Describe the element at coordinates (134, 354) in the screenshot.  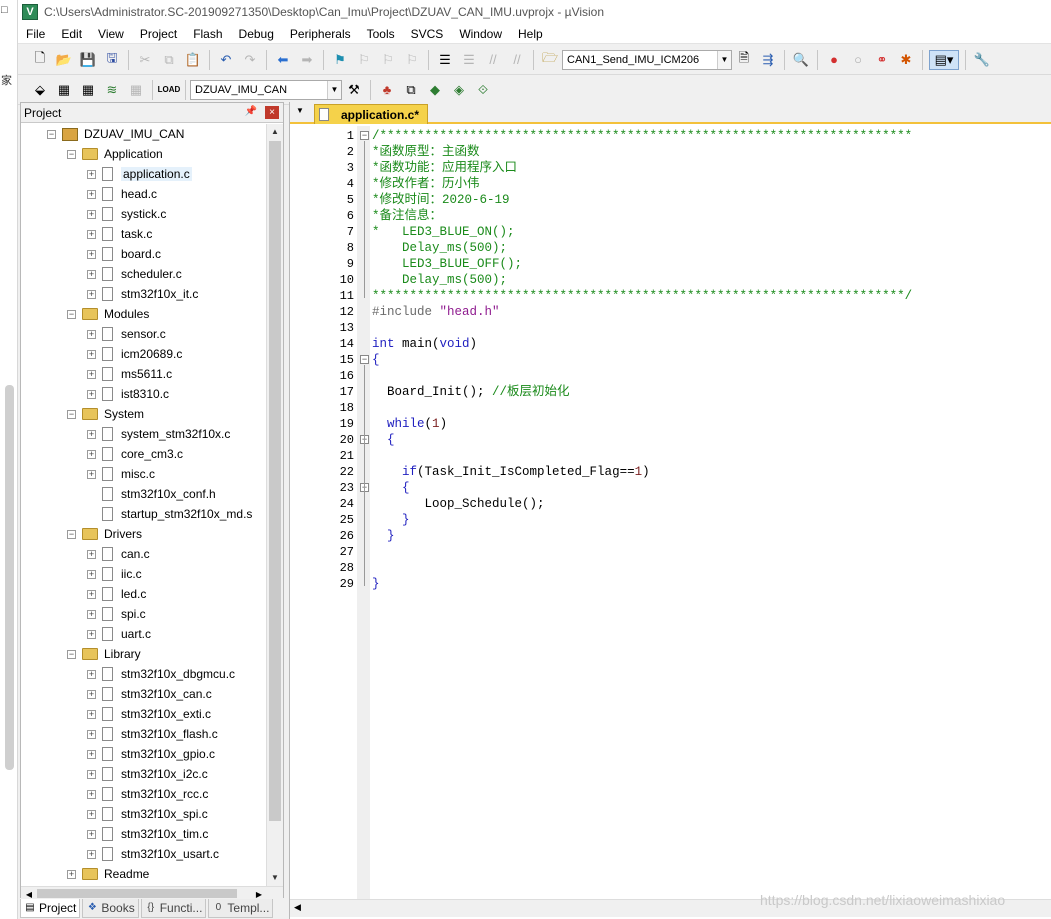
I see `tree-file: + icm20689.c` at that location.